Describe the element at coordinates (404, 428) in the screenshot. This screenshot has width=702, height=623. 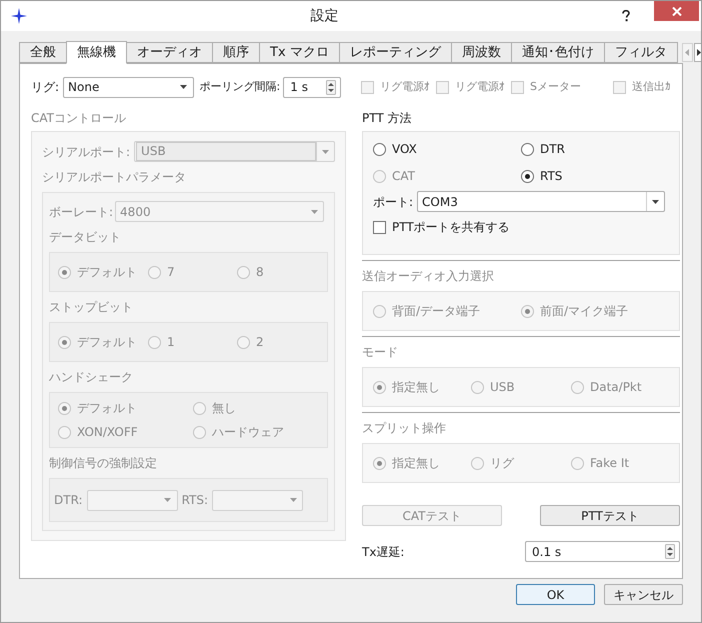
I see `group-title: スプリット操作` at that location.